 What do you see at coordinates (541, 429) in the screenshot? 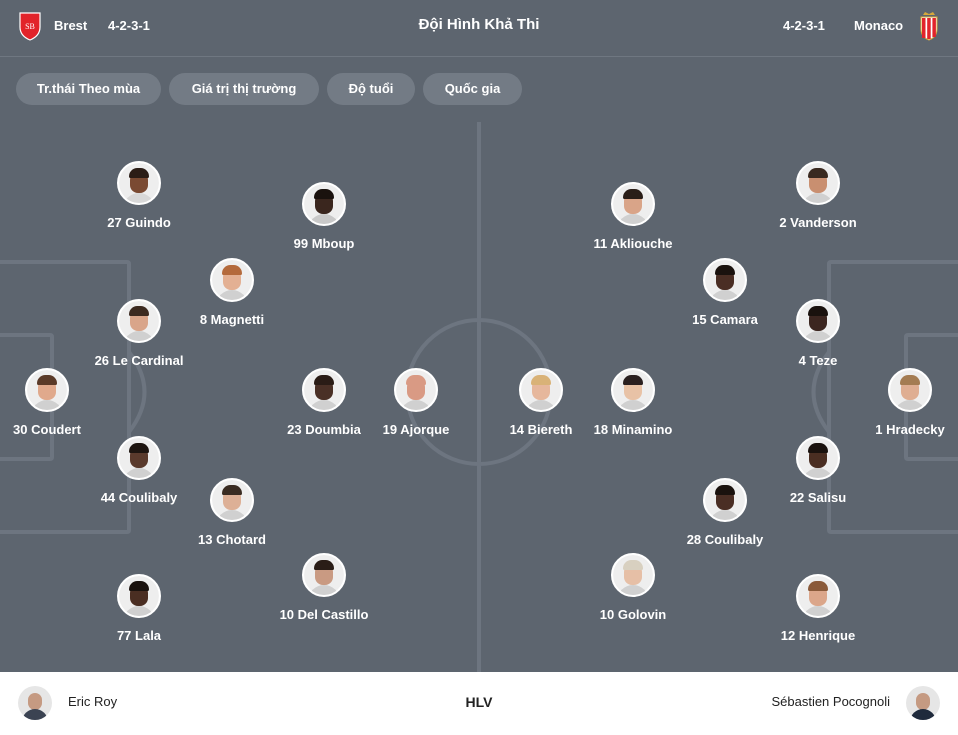
I see `player-name: 14 Biereth` at bounding box center [541, 429].